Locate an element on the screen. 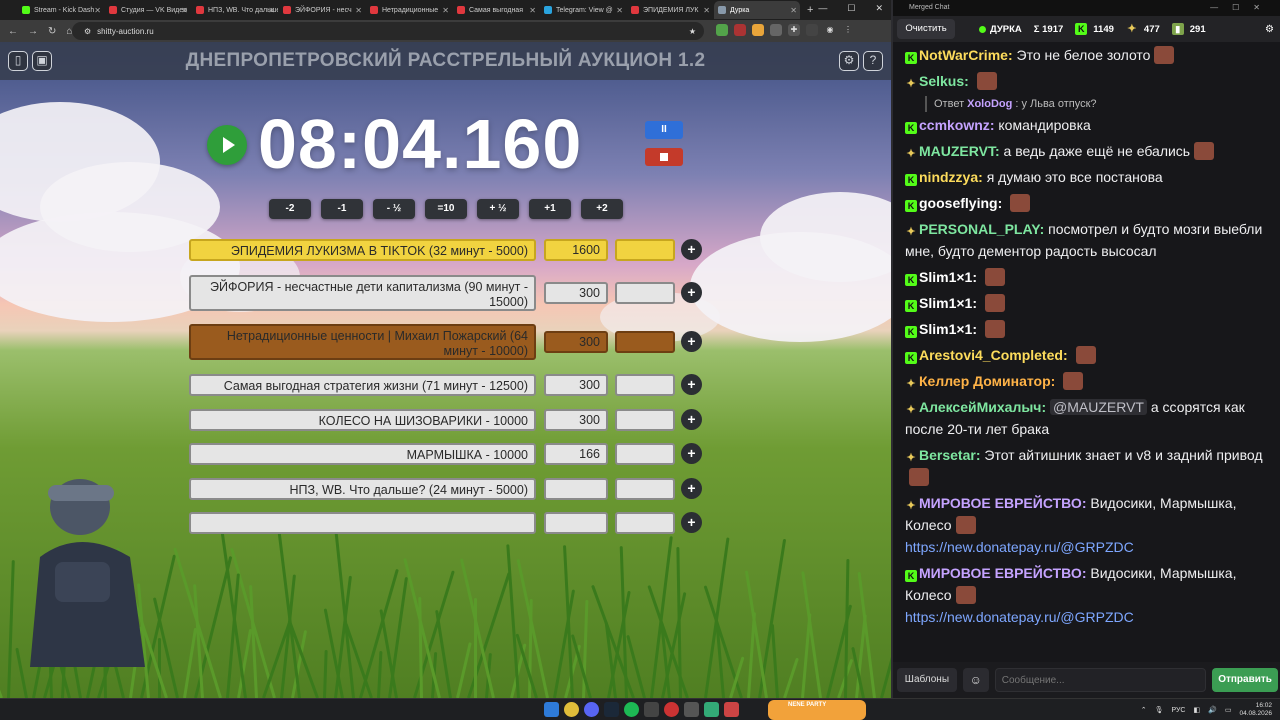 The width and height of the screenshot is (1280, 720). browser-tab: Stream - Kick Dash ✕ is located at coordinates (61, 10).